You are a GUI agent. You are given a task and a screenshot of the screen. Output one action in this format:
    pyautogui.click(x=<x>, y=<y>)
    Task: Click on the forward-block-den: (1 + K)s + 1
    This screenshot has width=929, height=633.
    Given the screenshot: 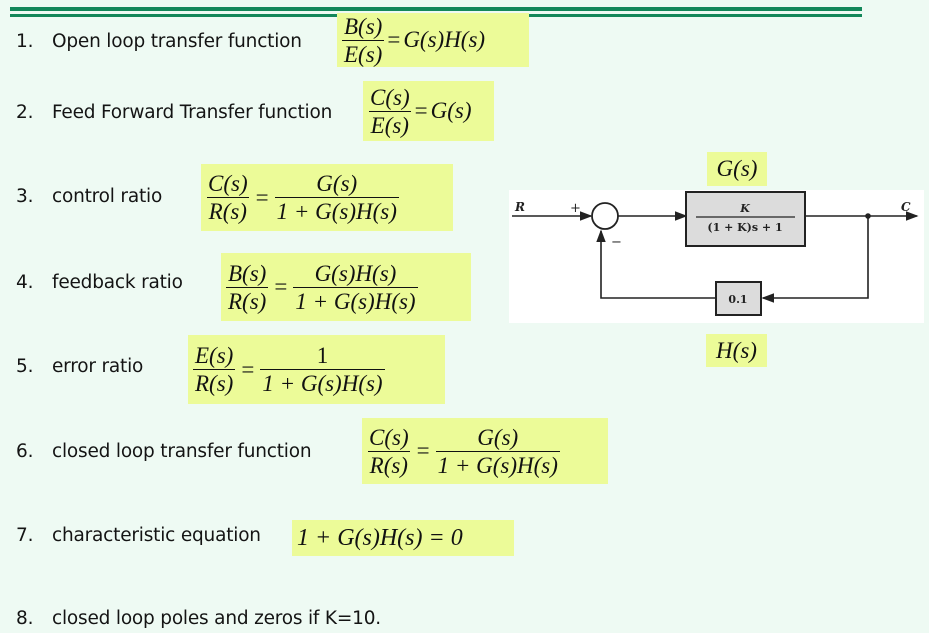 What is the action you would take?
    pyautogui.click(x=744, y=227)
    